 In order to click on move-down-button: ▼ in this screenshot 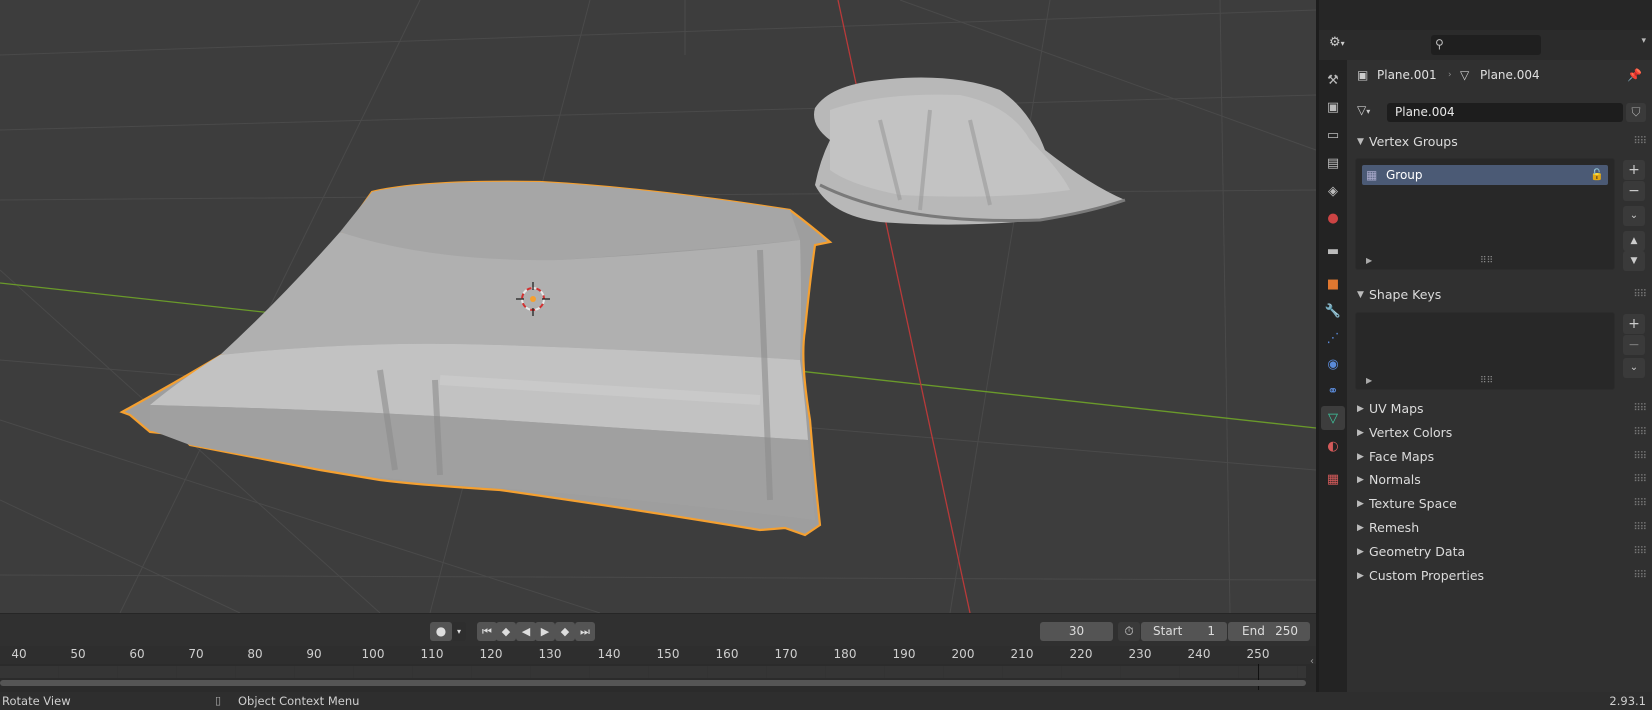, I will do `click(1634, 261)`.